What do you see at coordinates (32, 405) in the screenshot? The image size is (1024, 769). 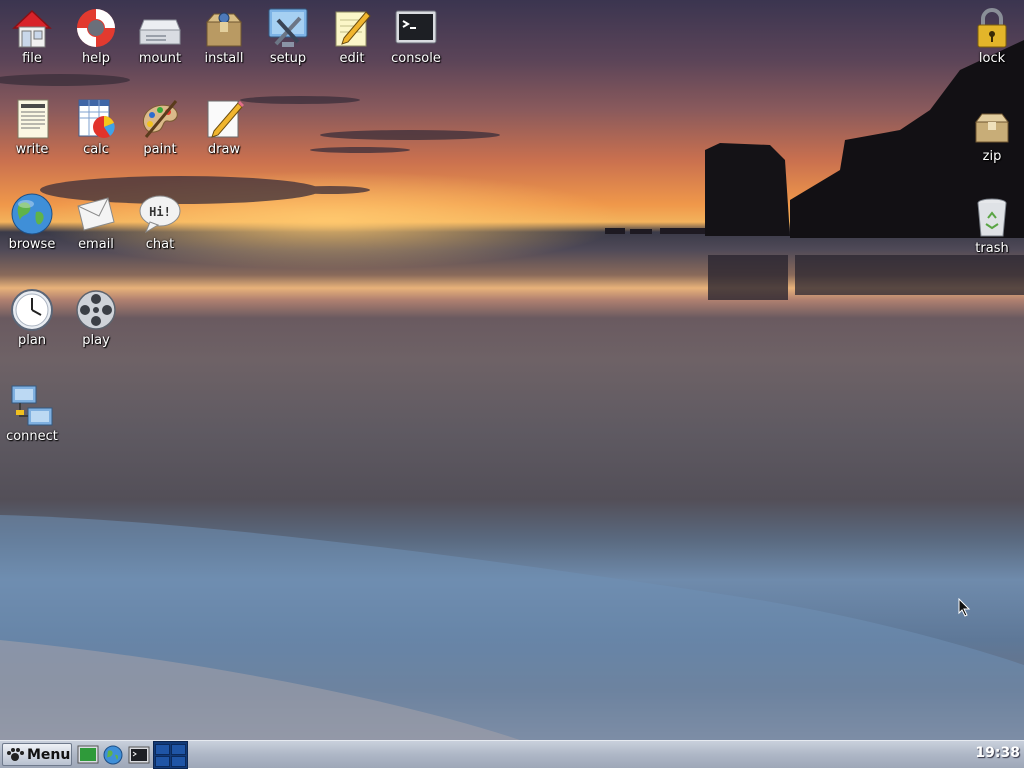 I see `network-icon` at bounding box center [32, 405].